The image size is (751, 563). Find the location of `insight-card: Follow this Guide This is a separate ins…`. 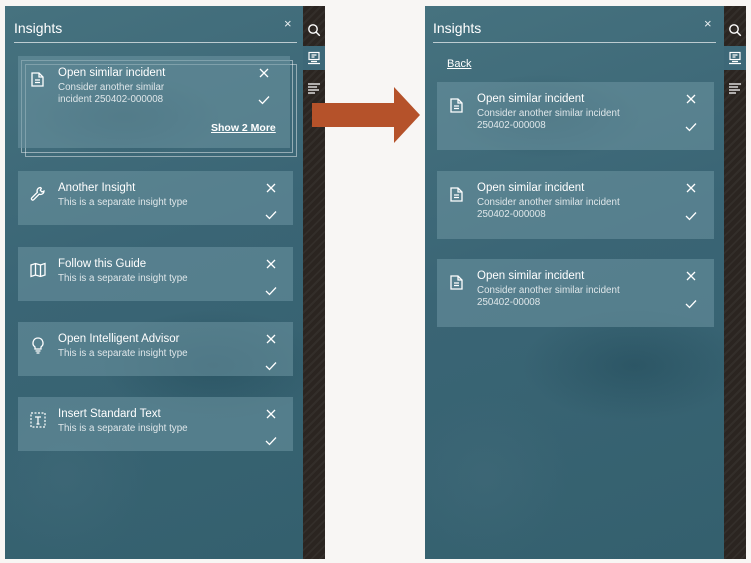

insight-card: Follow this Guide This is a separate ins… is located at coordinates (155, 274).